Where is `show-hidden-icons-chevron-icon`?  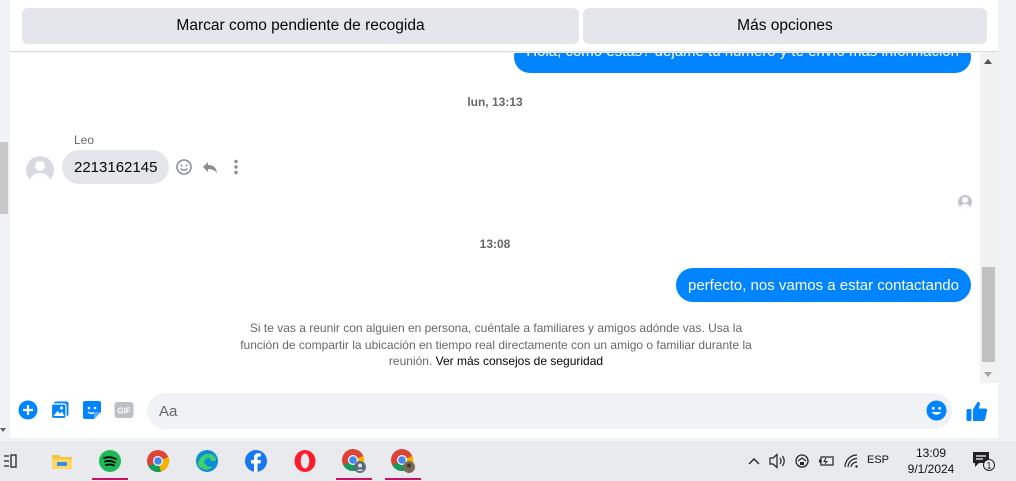 show-hidden-icons-chevron-icon is located at coordinates (754, 461).